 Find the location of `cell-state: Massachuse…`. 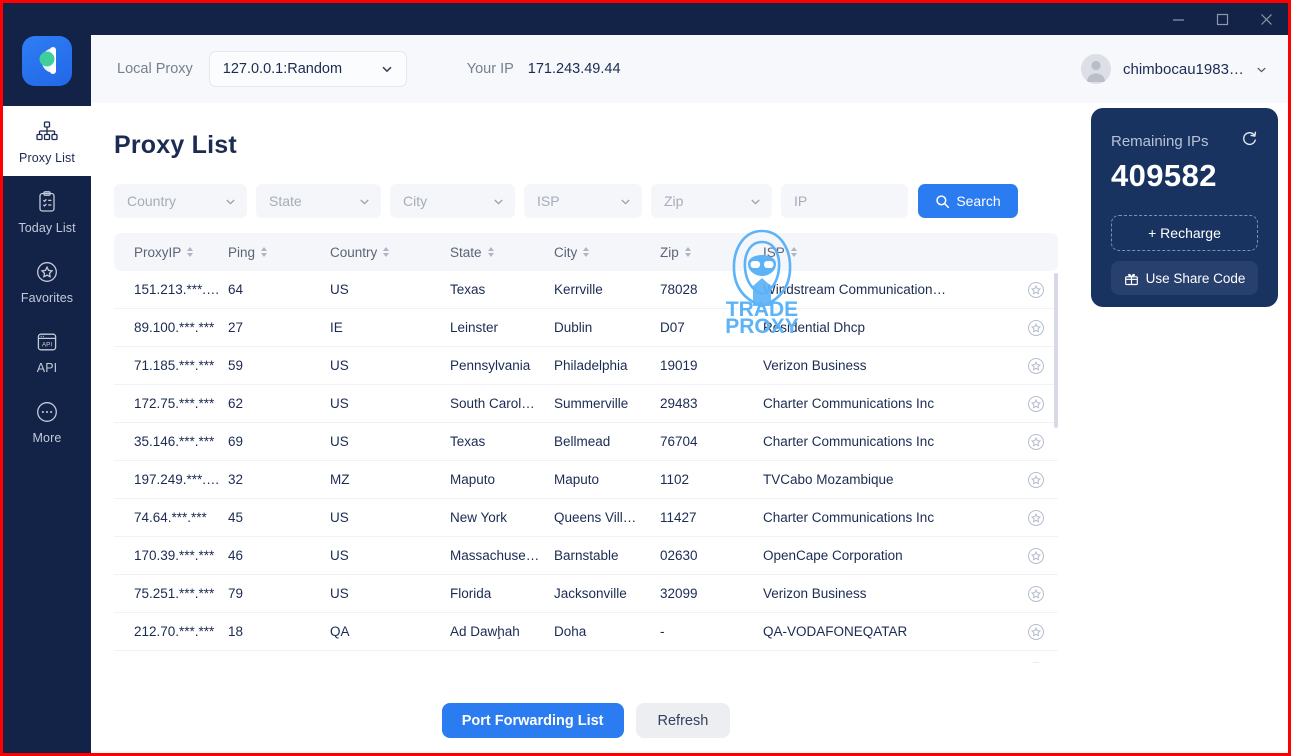

cell-state: Massachuse… is located at coordinates (495, 555).